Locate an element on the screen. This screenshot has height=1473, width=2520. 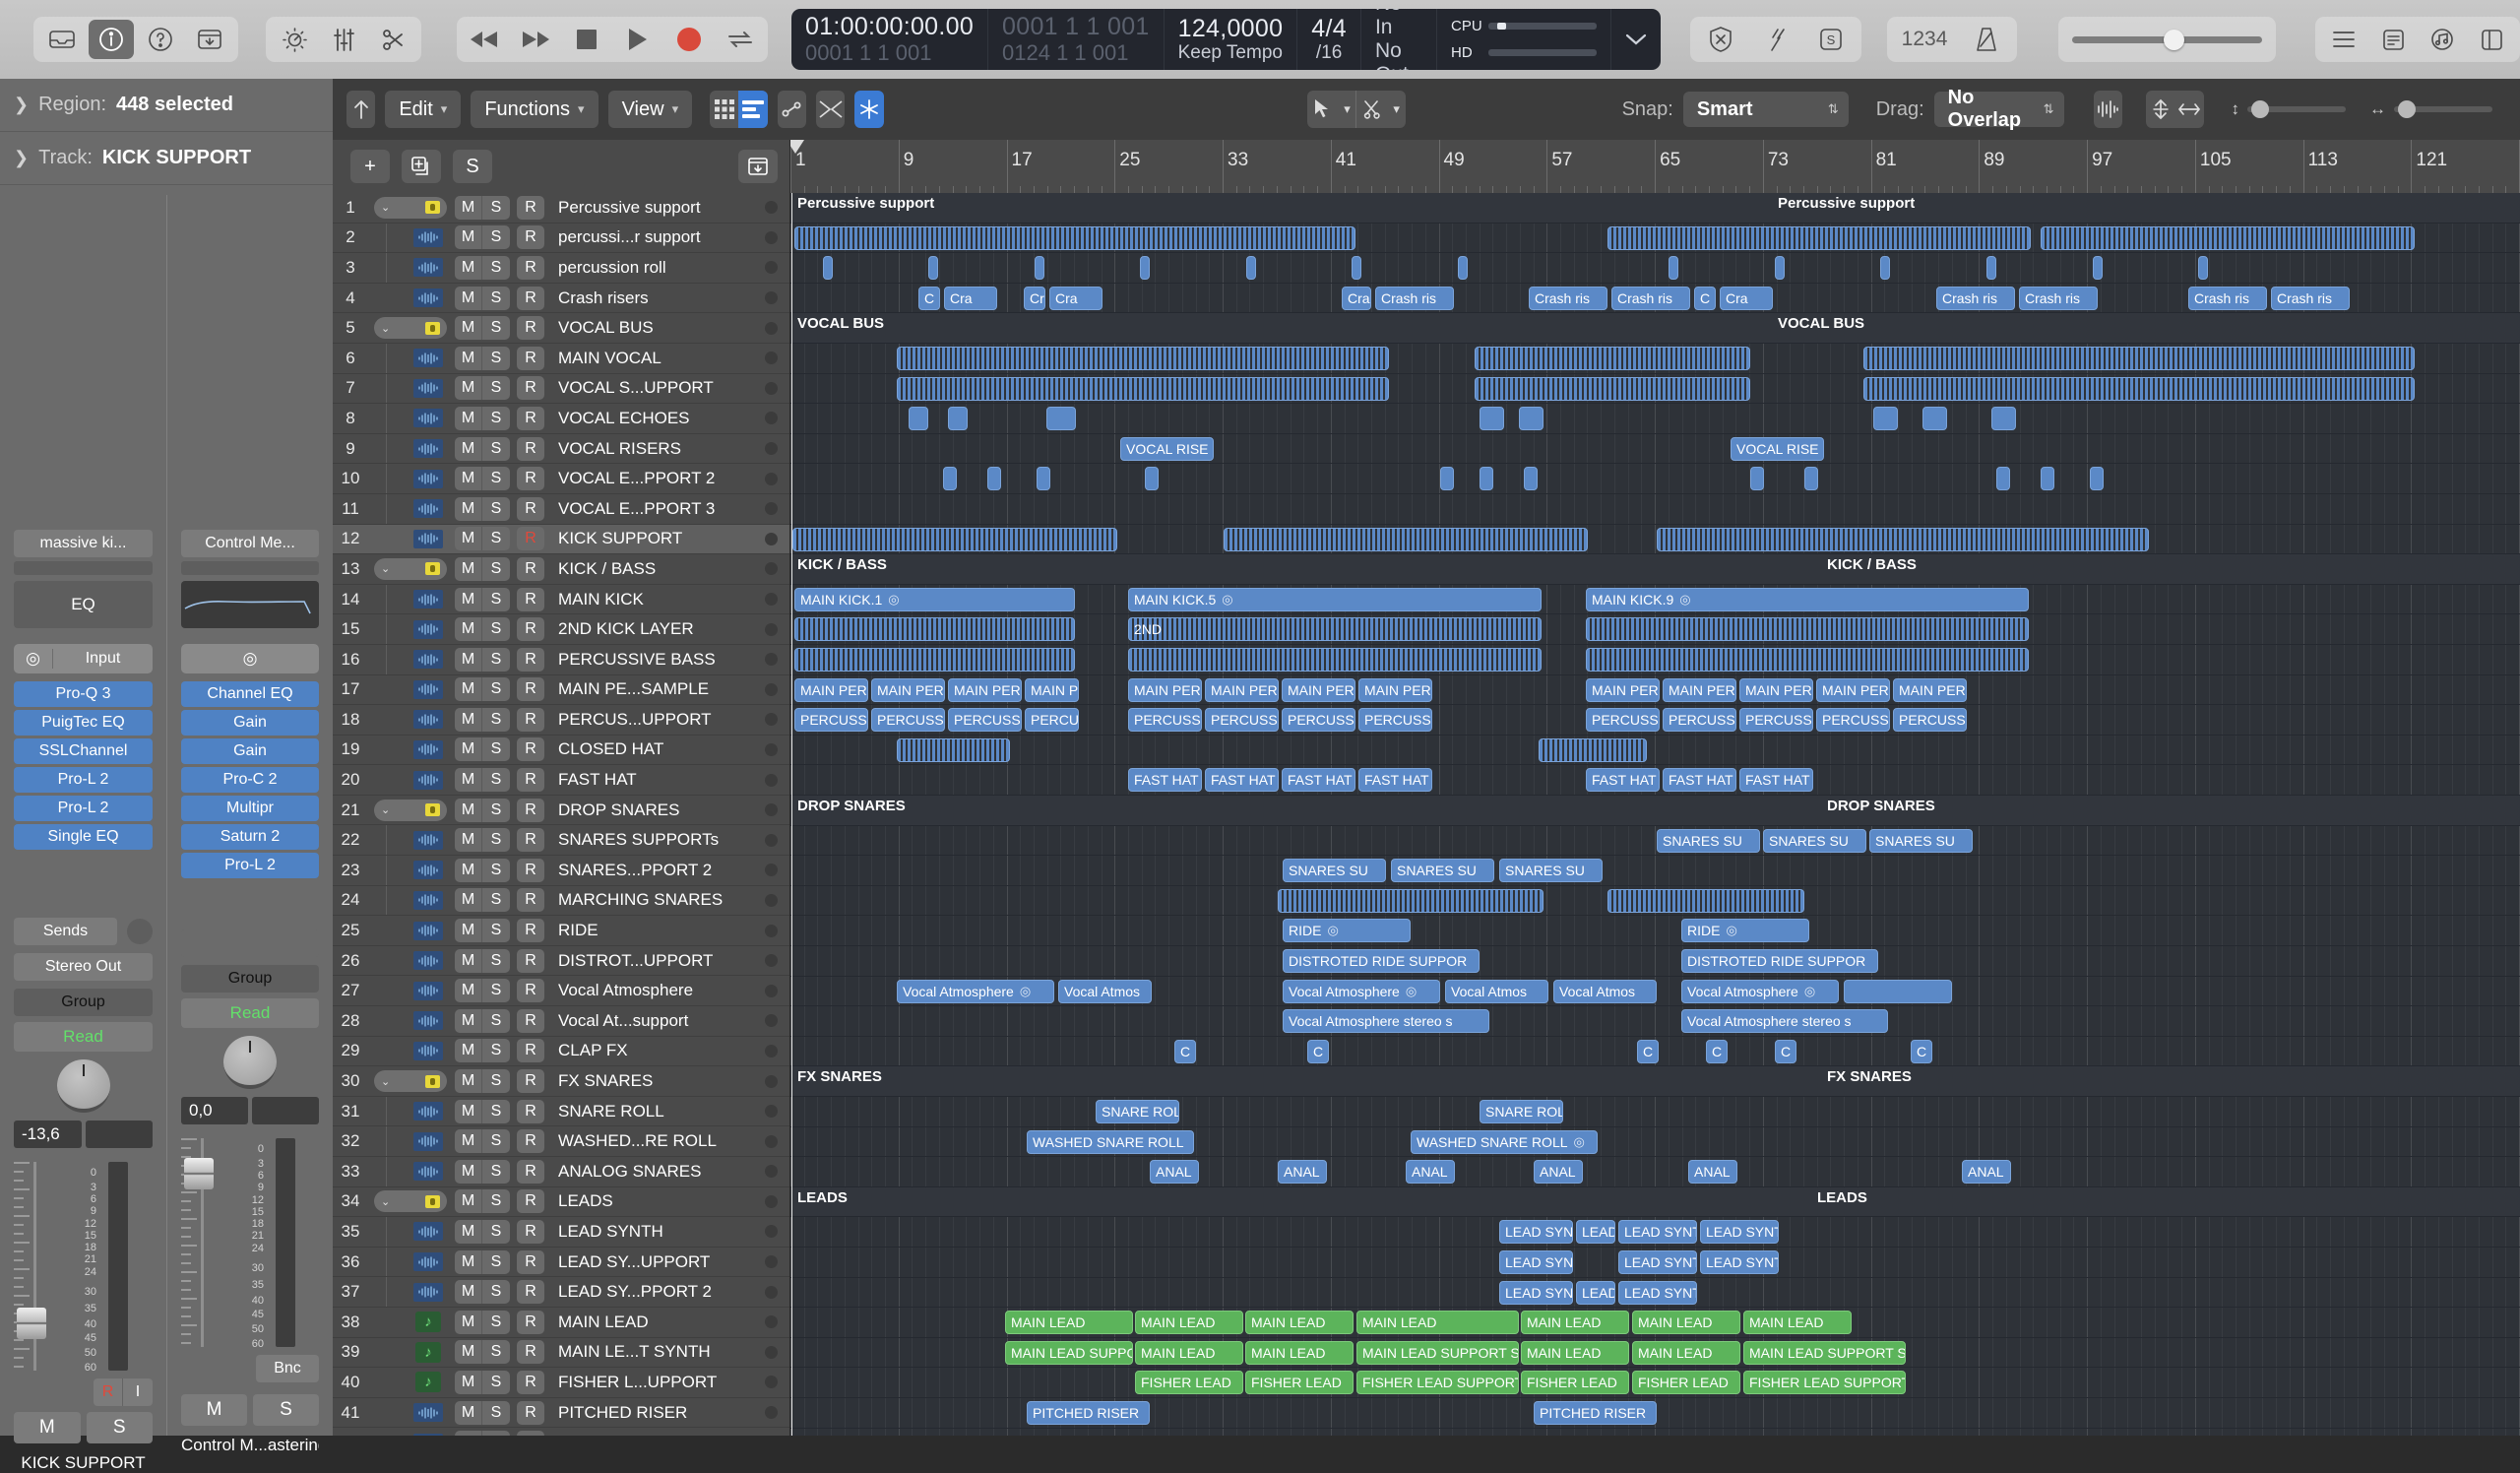
catch-playhead-icon is located at coordinates (868, 109).